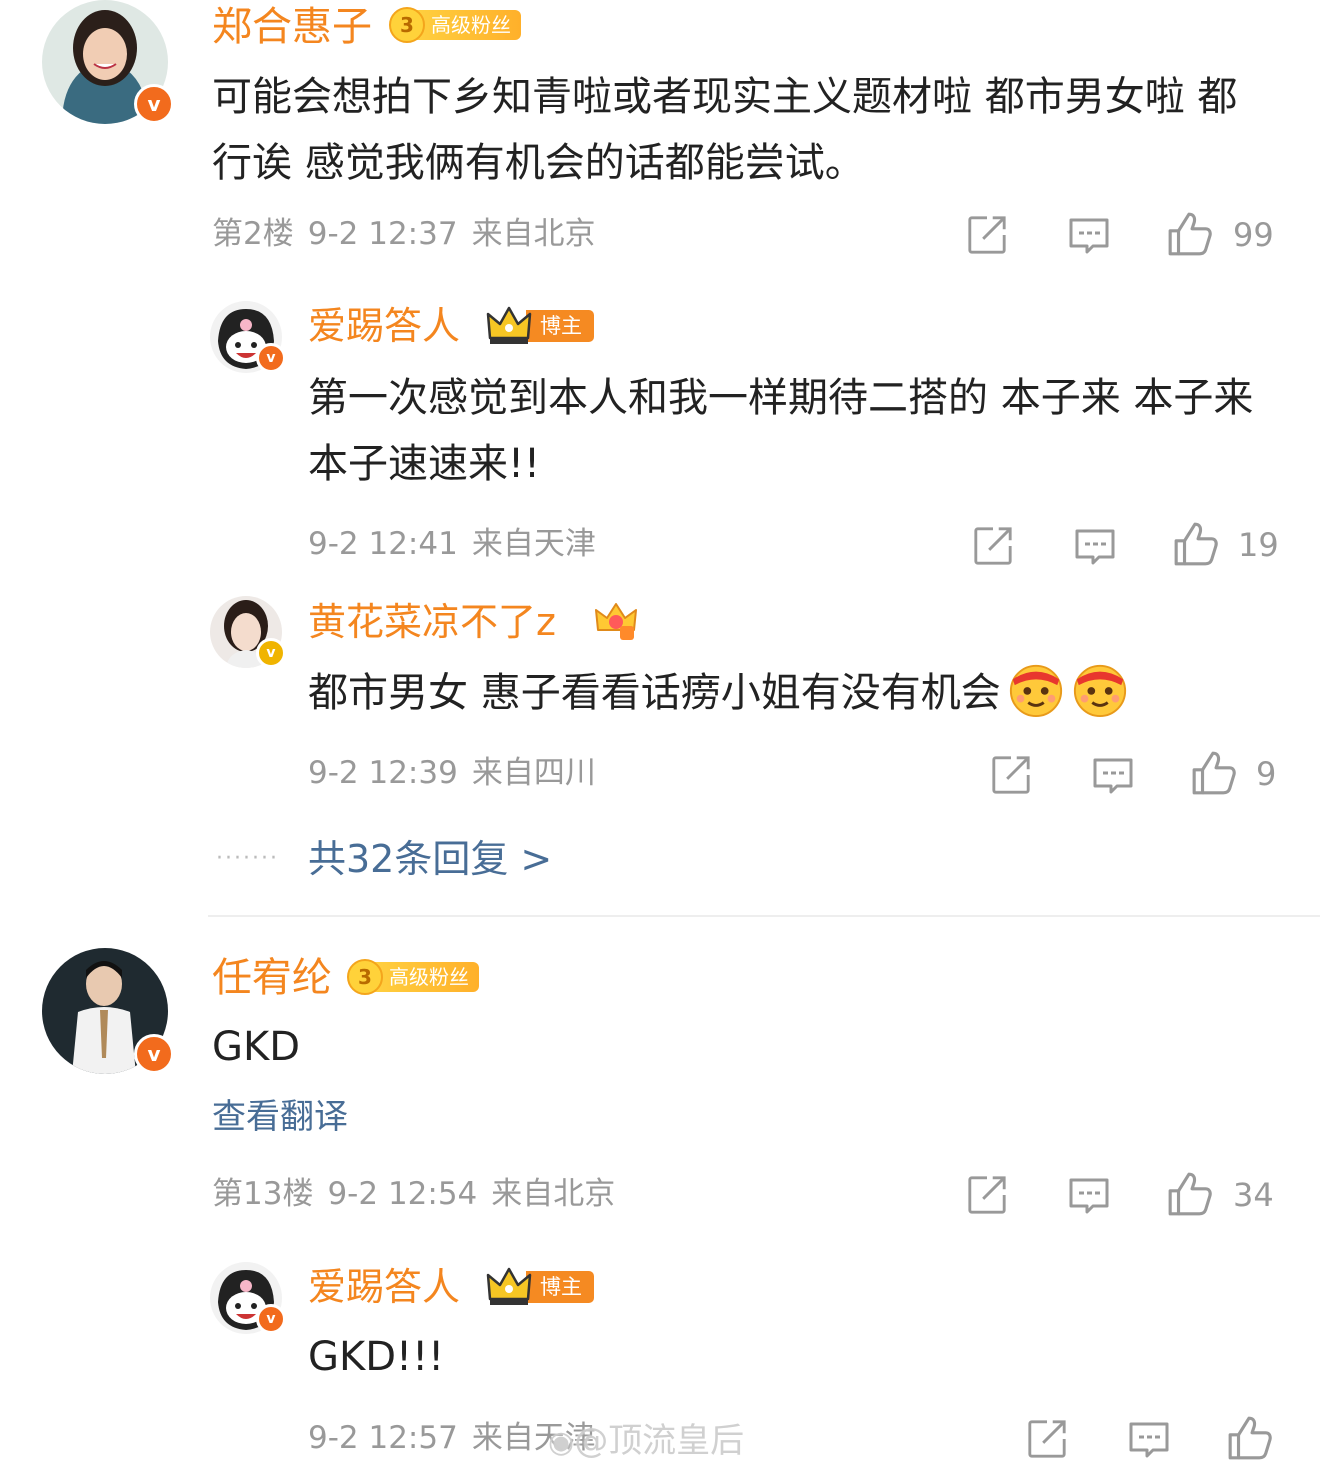  What do you see at coordinates (459, 544) in the screenshot?
I see `reply-meta: 9-2 12:41 来自天津` at bounding box center [459, 544].